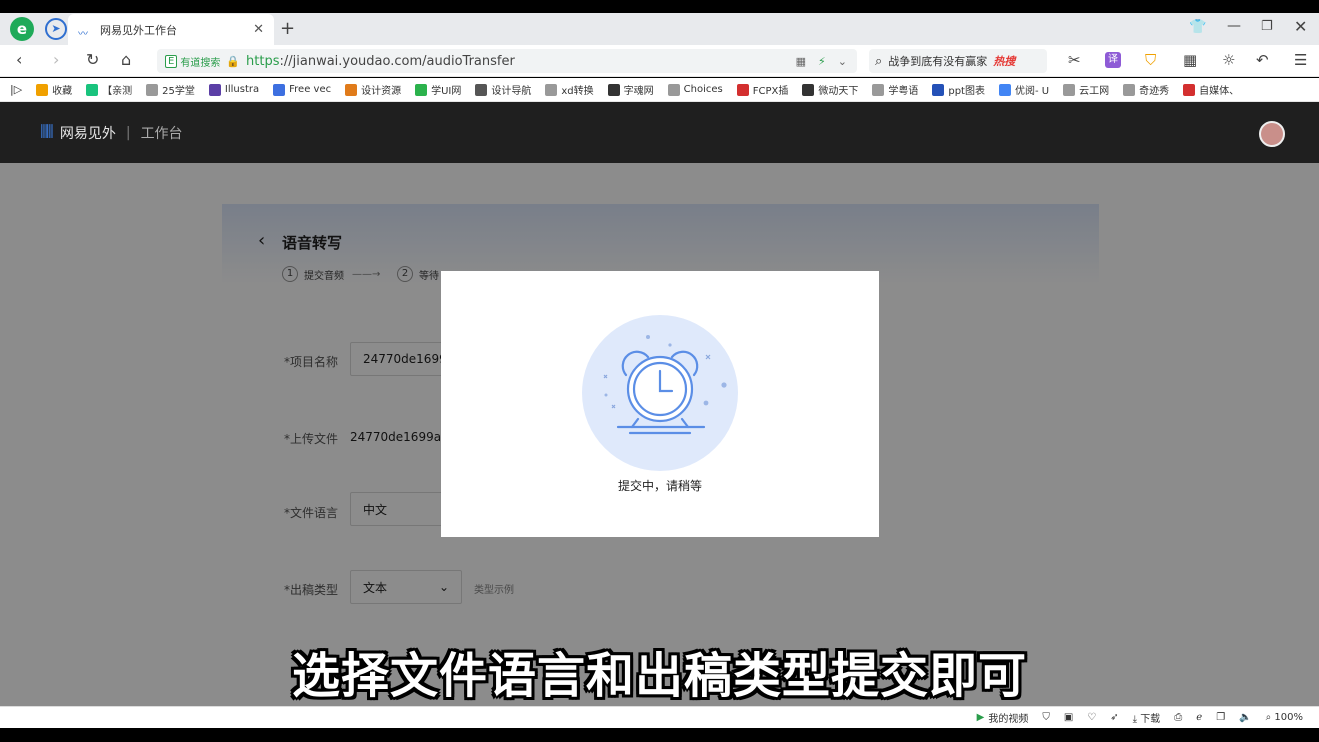  I want to click on browser-e-icon: ℯ, so click(1199, 717).